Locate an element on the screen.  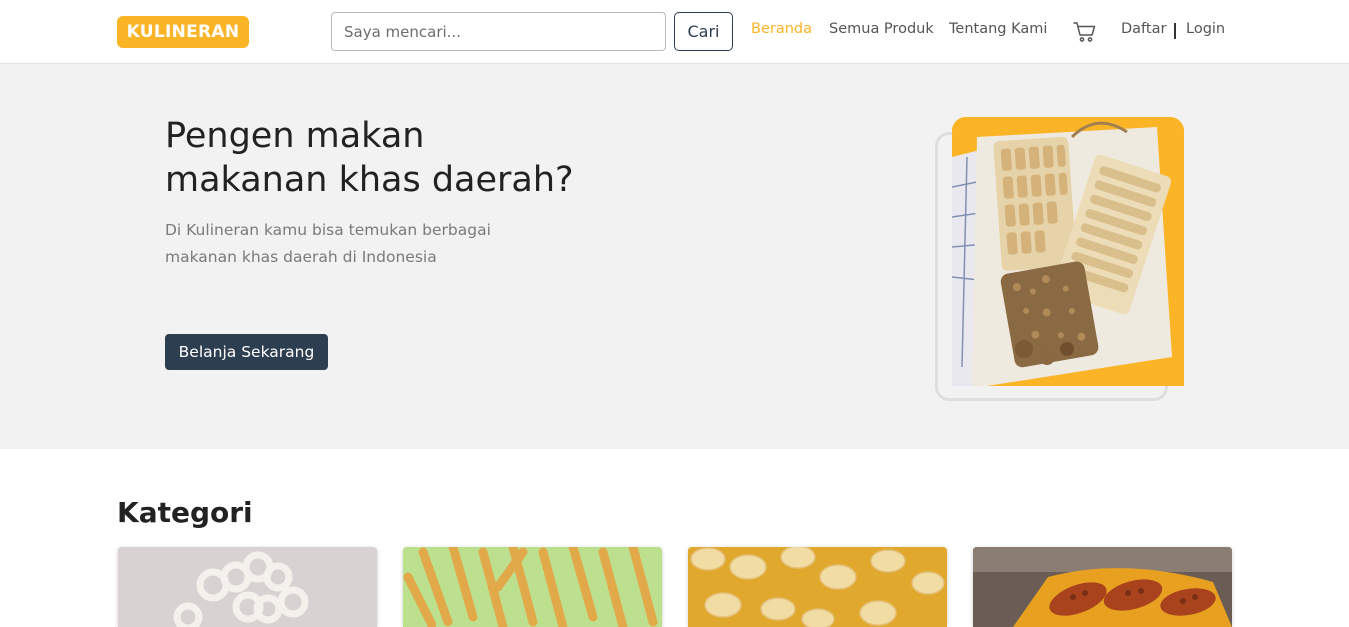
nav-divider is located at coordinates (1175, 31).